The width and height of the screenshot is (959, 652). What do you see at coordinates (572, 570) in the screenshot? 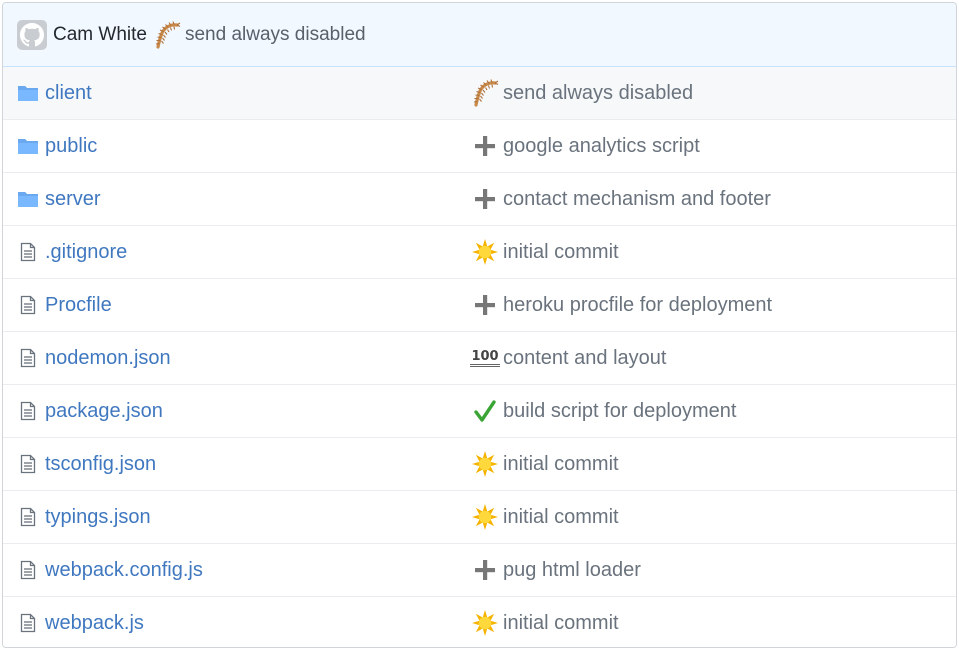
I see `commit-message-link: pug html loader` at bounding box center [572, 570].